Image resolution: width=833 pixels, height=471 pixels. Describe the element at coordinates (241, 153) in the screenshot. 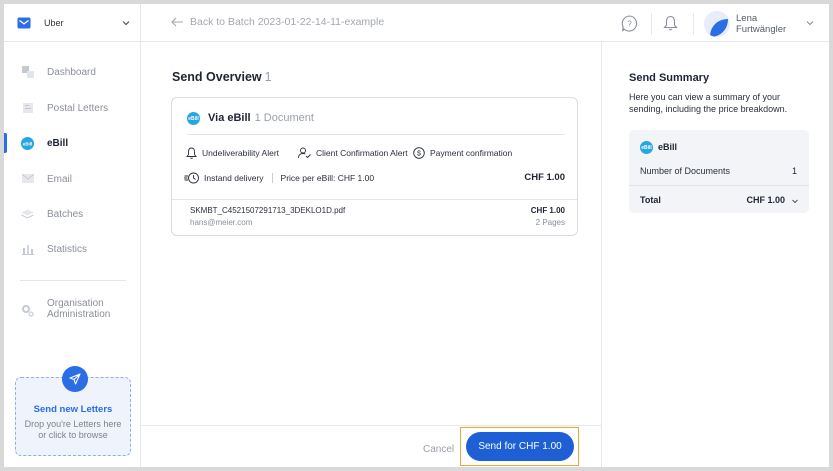

I see `feature-label: Undeliverability Alert` at that location.